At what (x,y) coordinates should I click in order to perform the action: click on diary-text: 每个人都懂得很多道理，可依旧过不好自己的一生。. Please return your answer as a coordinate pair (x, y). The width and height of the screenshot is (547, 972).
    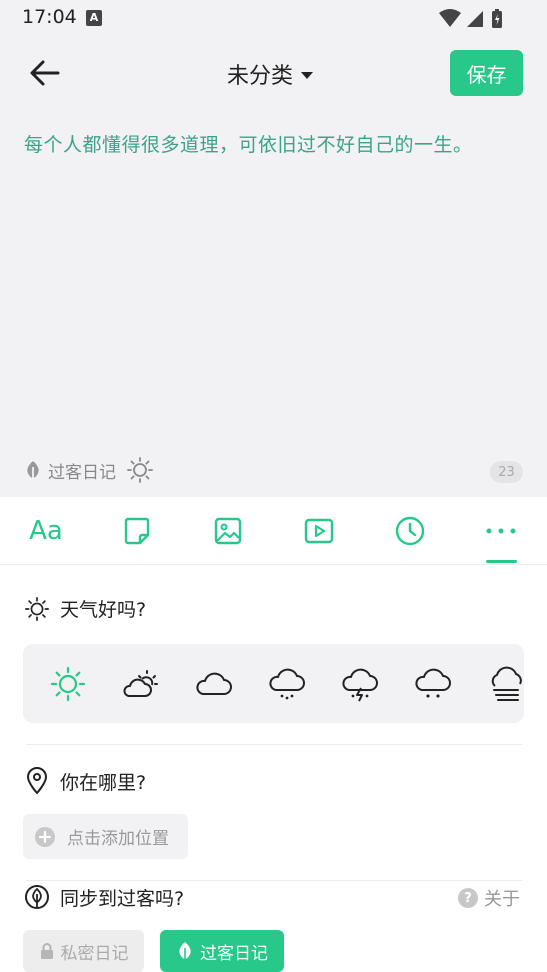
    Looking at the image, I should click on (279, 143).